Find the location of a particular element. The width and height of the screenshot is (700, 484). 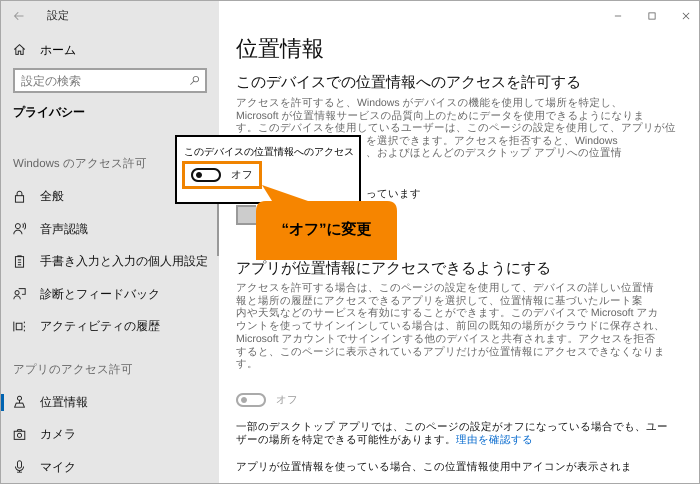

nav-item: 音声認識 is located at coordinates (110, 228).